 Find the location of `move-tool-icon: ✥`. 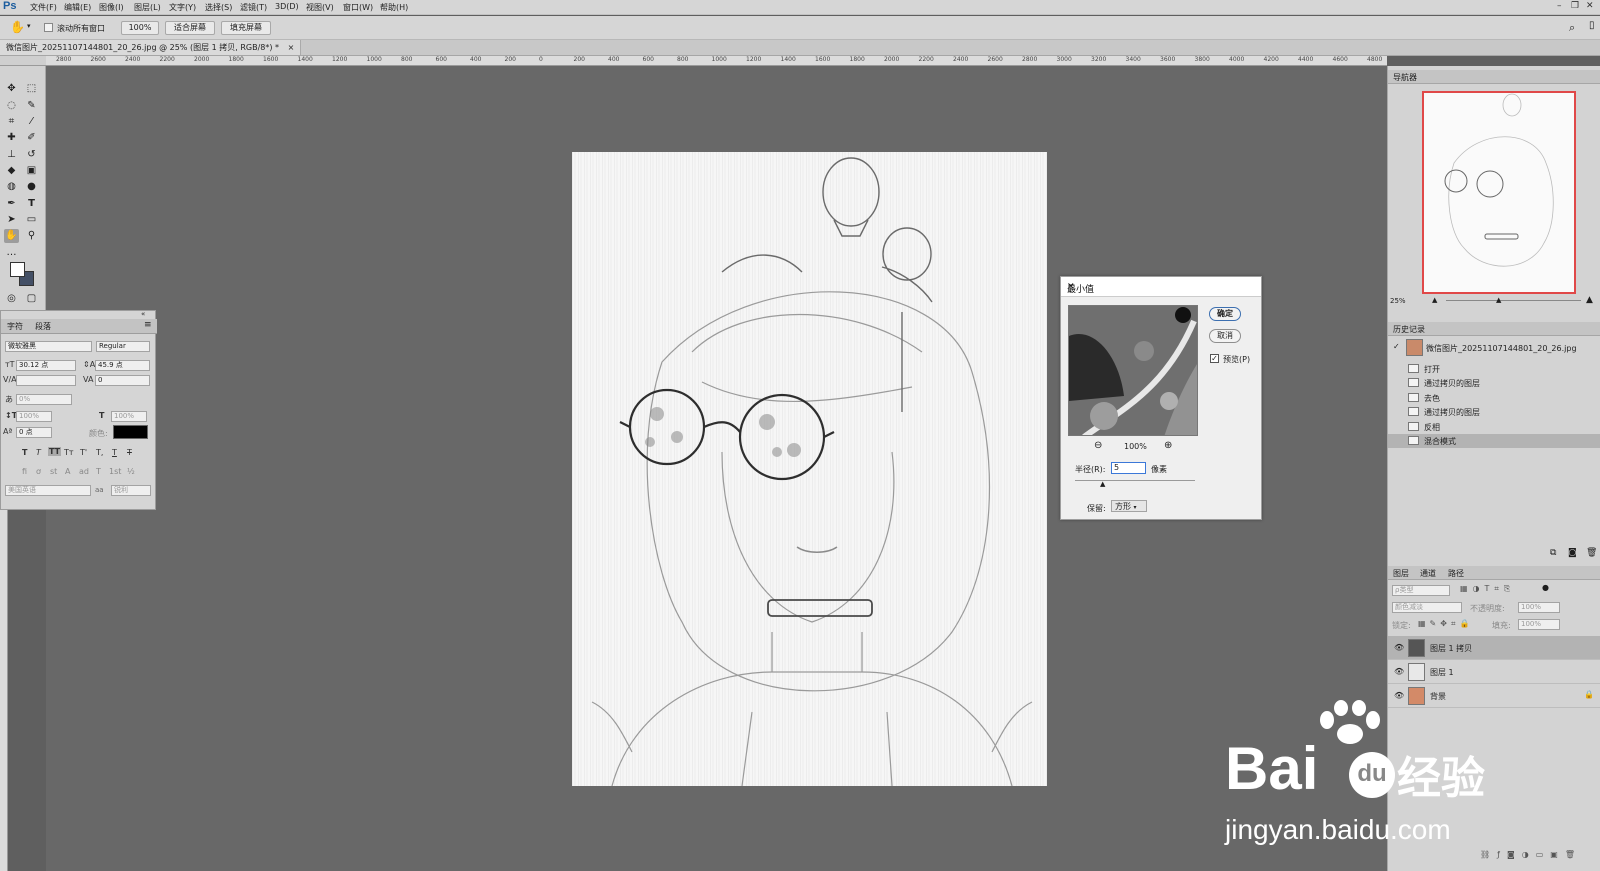

move-tool-icon: ✥ is located at coordinates (11, 89).